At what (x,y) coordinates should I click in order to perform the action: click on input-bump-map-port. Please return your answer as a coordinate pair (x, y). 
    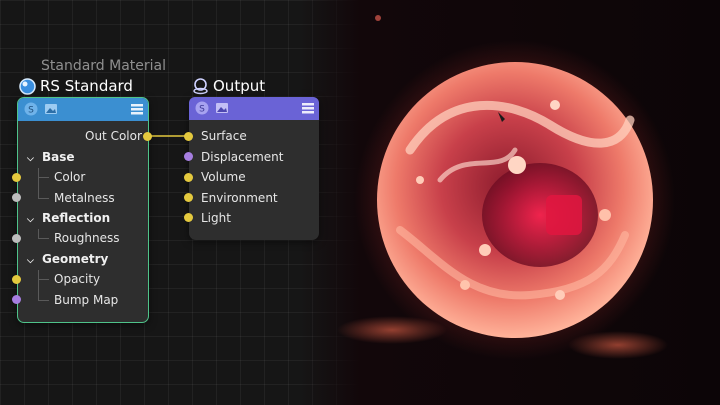
    Looking at the image, I should click on (16, 299).